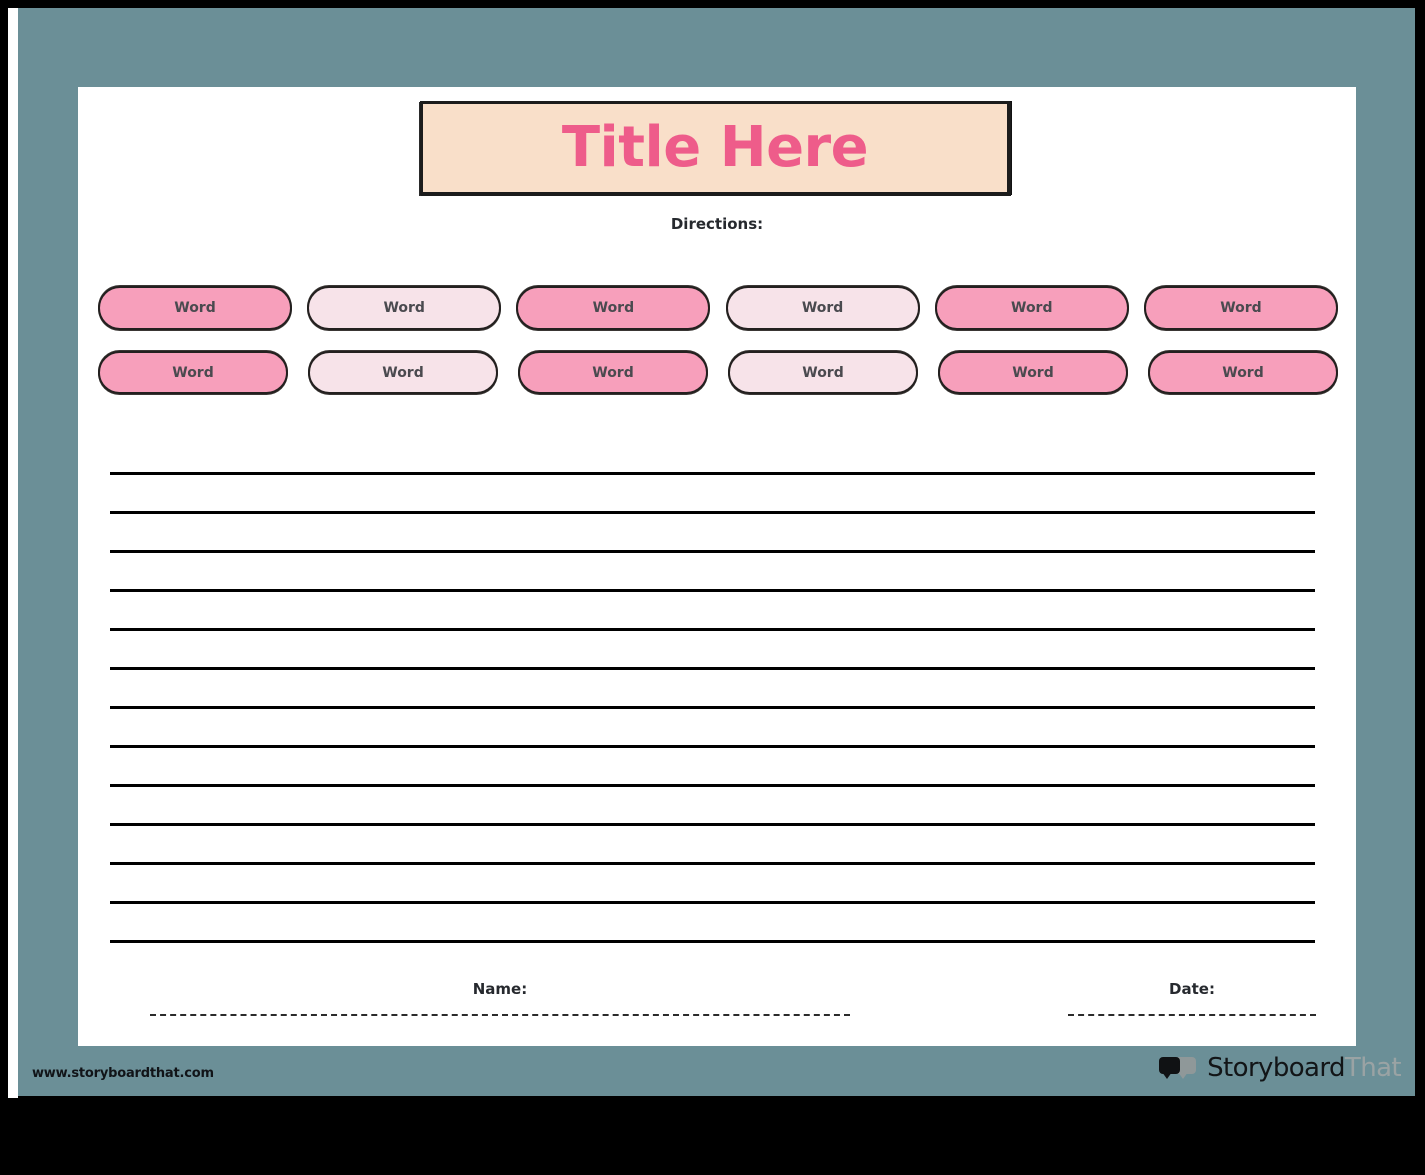 This screenshot has height=1175, width=1425. I want to click on speech-bubbles-icon, so click(1179, 1068).